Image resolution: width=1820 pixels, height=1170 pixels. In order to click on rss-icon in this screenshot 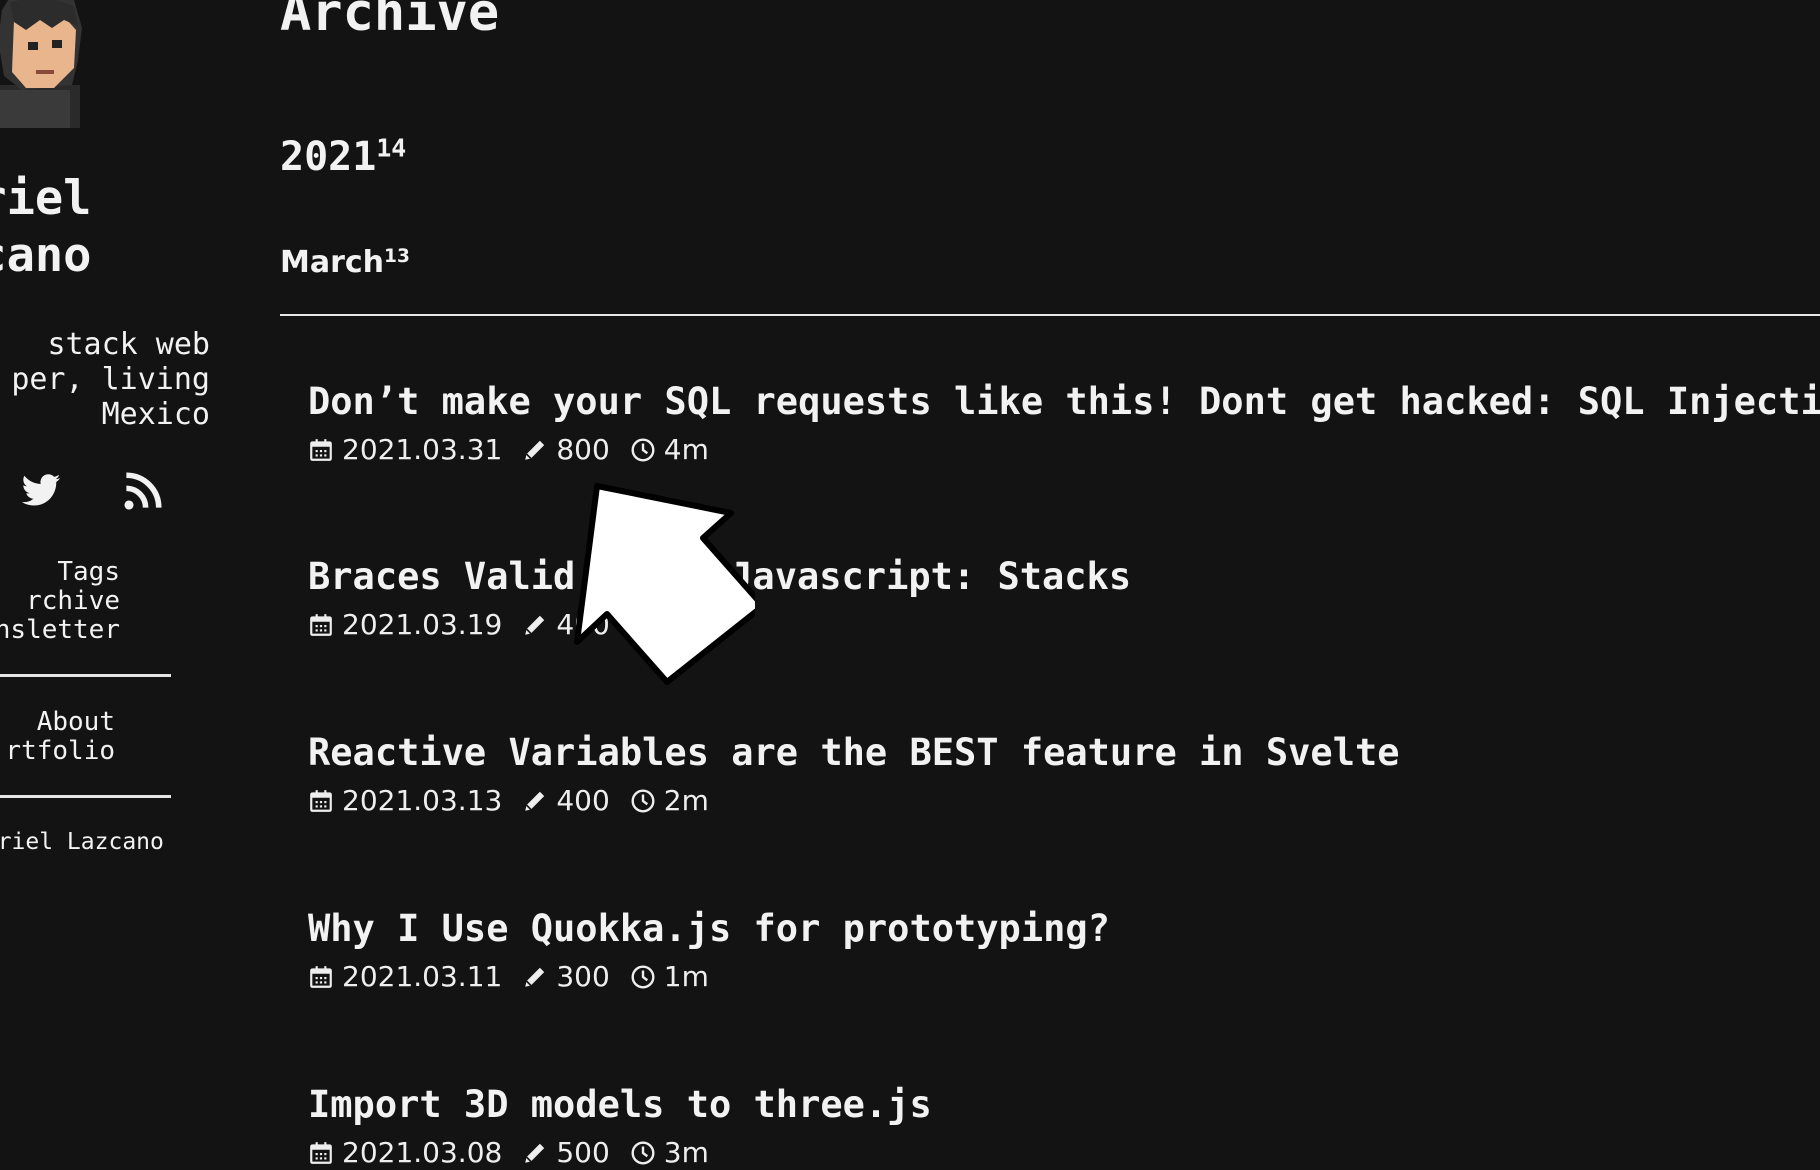, I will do `click(143, 491)`.